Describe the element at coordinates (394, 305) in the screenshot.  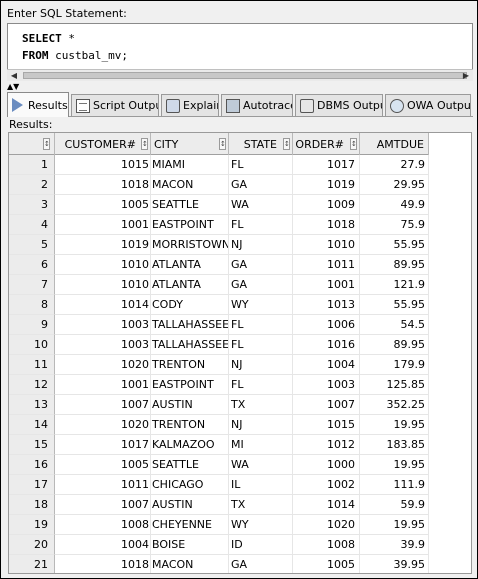
I see `amtdue-cell: 55.95` at that location.